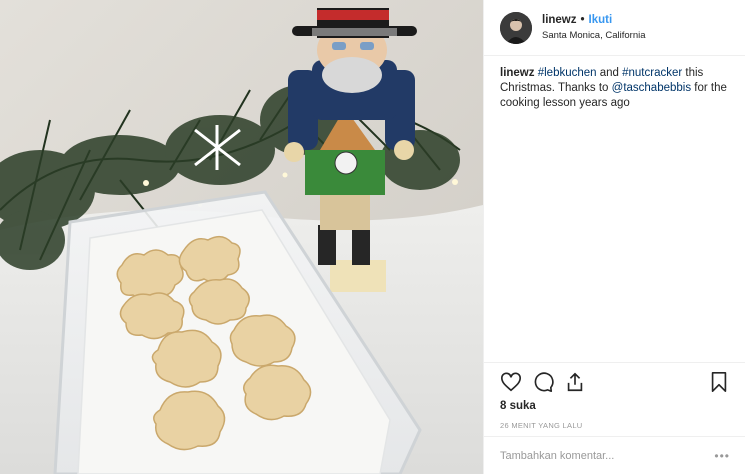 This screenshot has height=474, width=745. Describe the element at coordinates (541, 425) in the screenshot. I see `post-timestamp: 26 MENIT YANG LALU` at that location.